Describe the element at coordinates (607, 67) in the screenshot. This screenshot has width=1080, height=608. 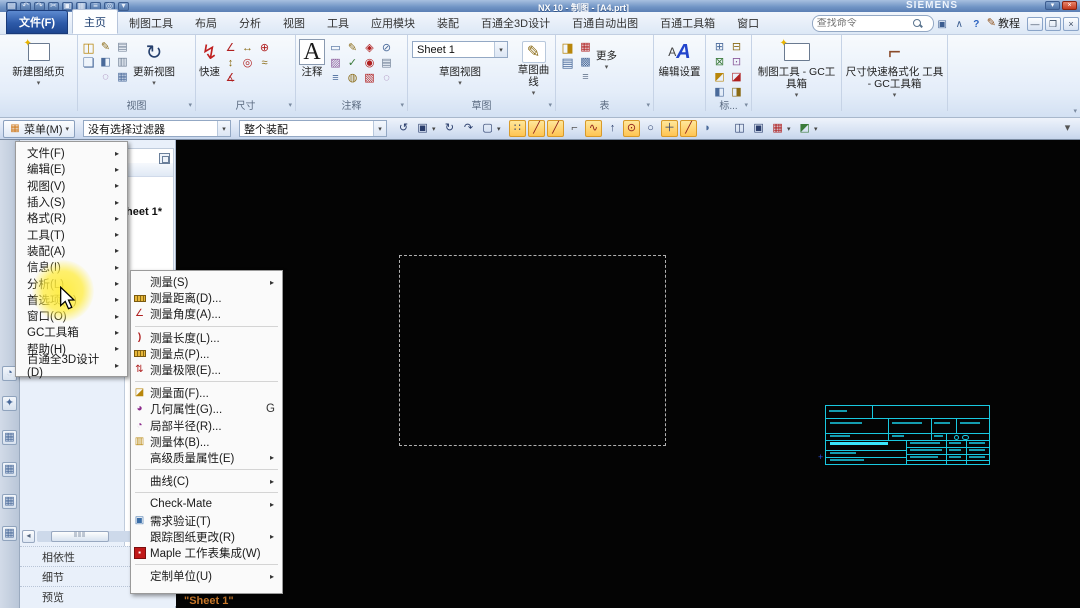
I see `more-dropdown-icon` at that location.